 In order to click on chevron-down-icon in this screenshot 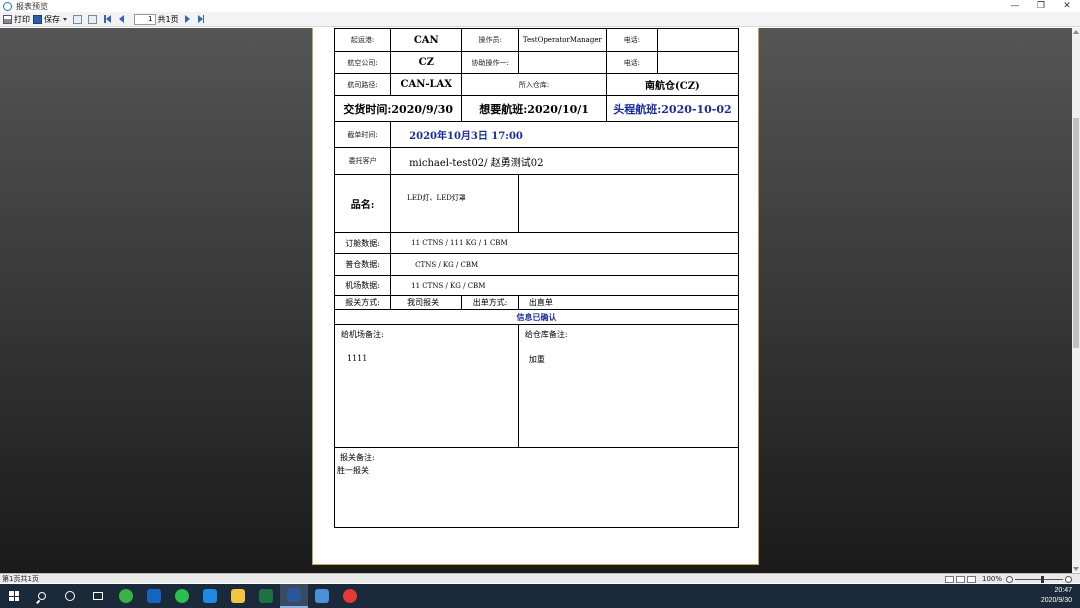, I will do `click(65, 19)`.